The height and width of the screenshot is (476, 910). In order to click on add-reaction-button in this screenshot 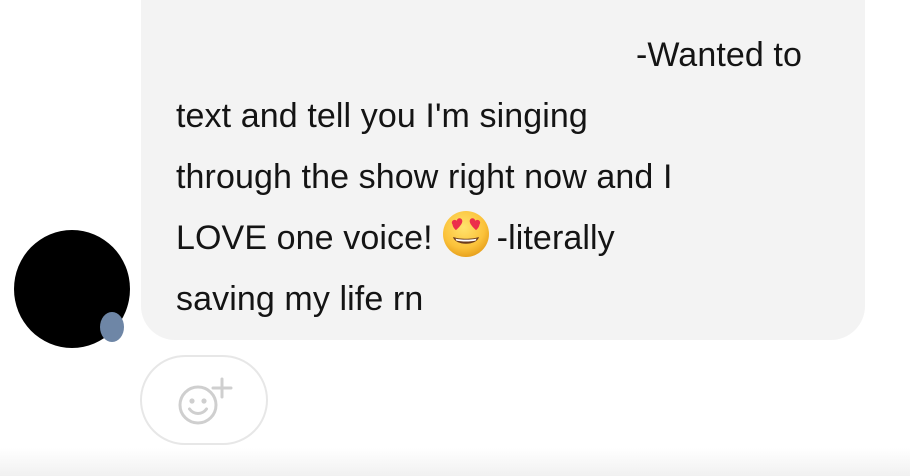, I will do `click(204, 400)`.